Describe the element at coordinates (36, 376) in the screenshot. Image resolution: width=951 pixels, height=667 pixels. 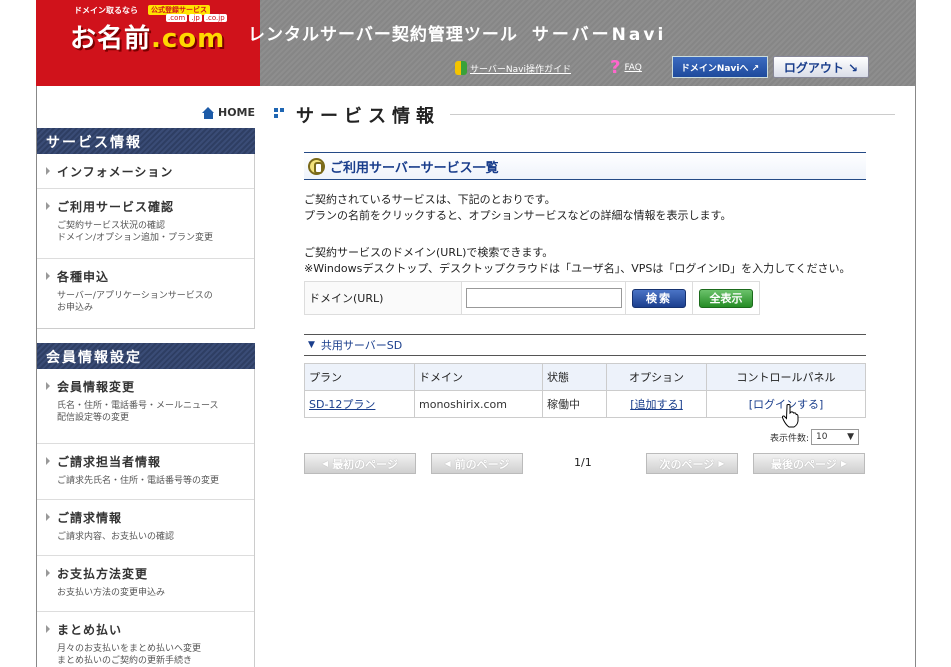
I see `page-border-left` at that location.